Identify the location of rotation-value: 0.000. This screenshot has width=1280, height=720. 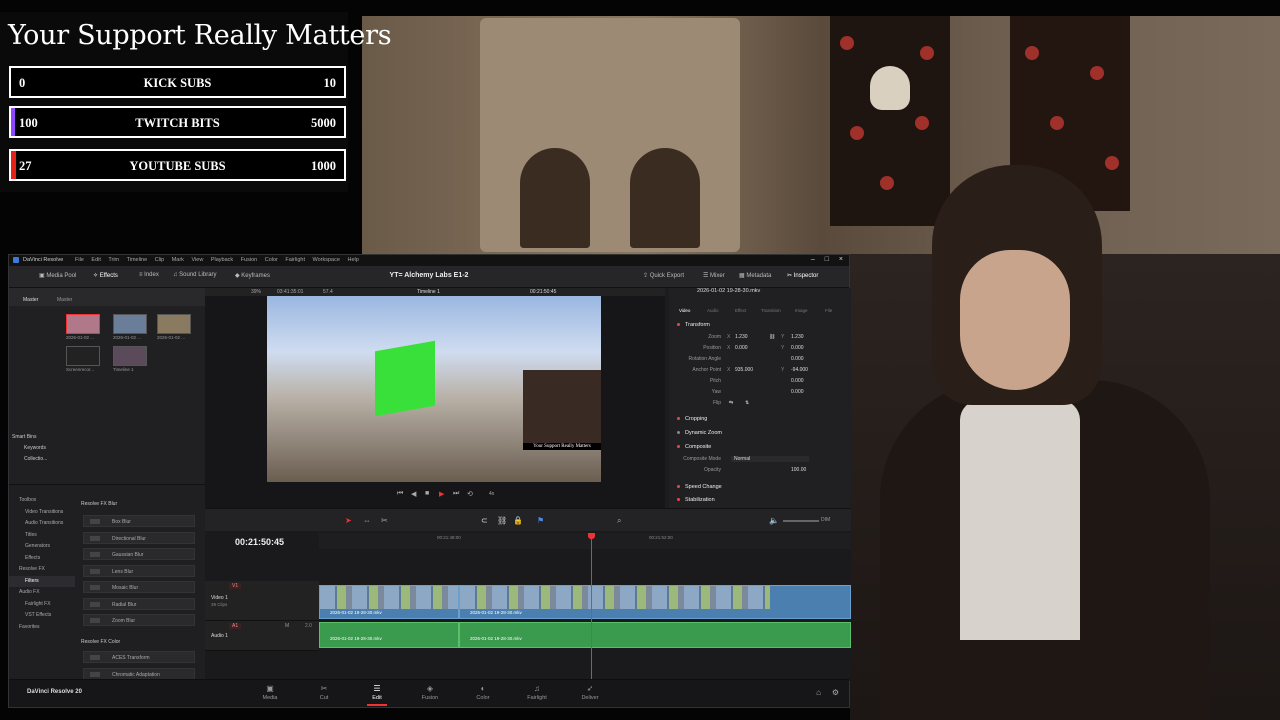
(797, 359).